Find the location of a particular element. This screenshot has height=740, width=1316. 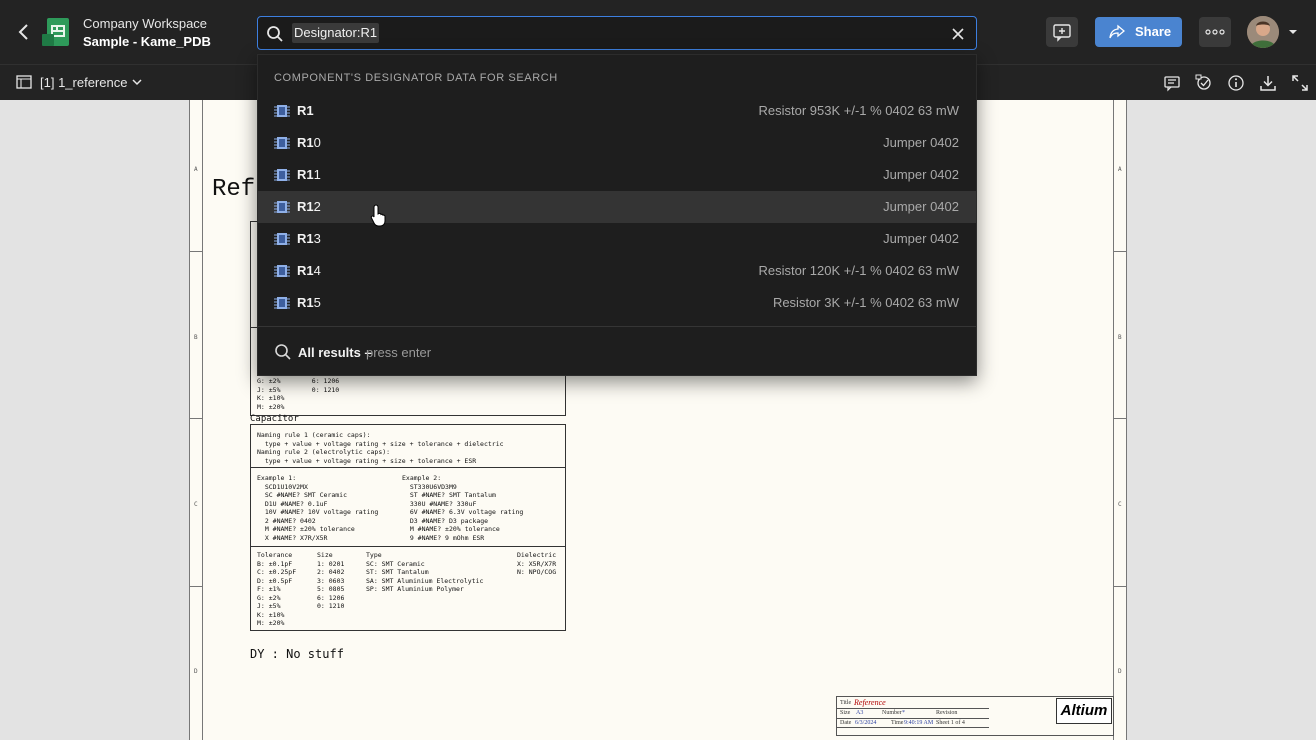

suggestion-designator: R10 is located at coordinates (309, 142).